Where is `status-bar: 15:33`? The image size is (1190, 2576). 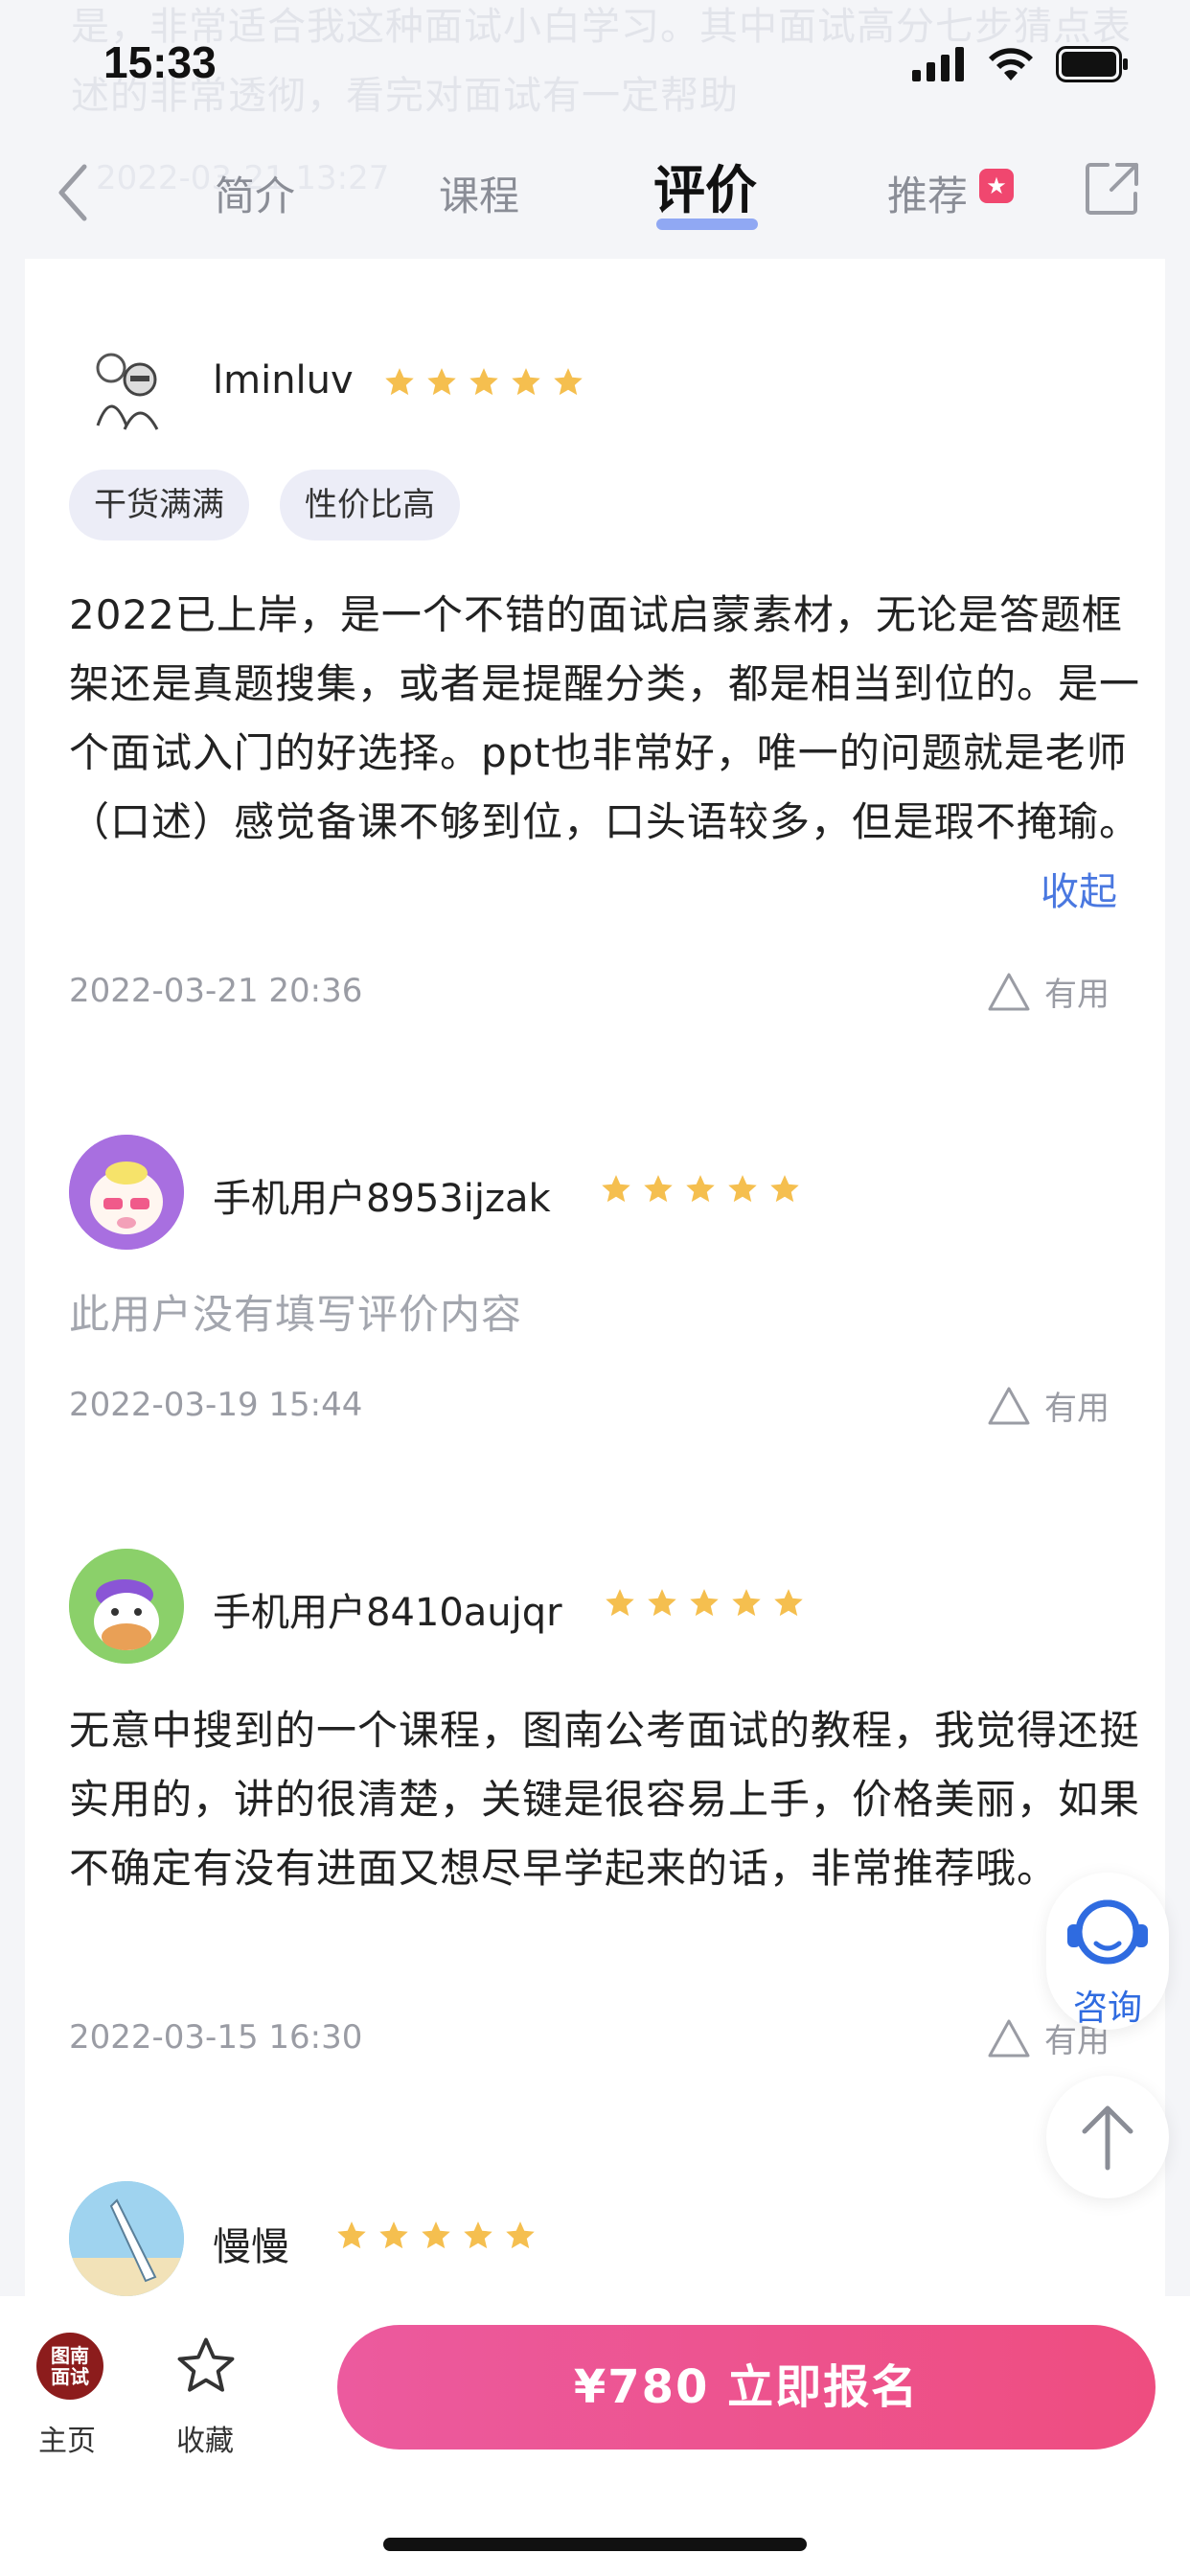 status-bar: 15:33 is located at coordinates (595, 67).